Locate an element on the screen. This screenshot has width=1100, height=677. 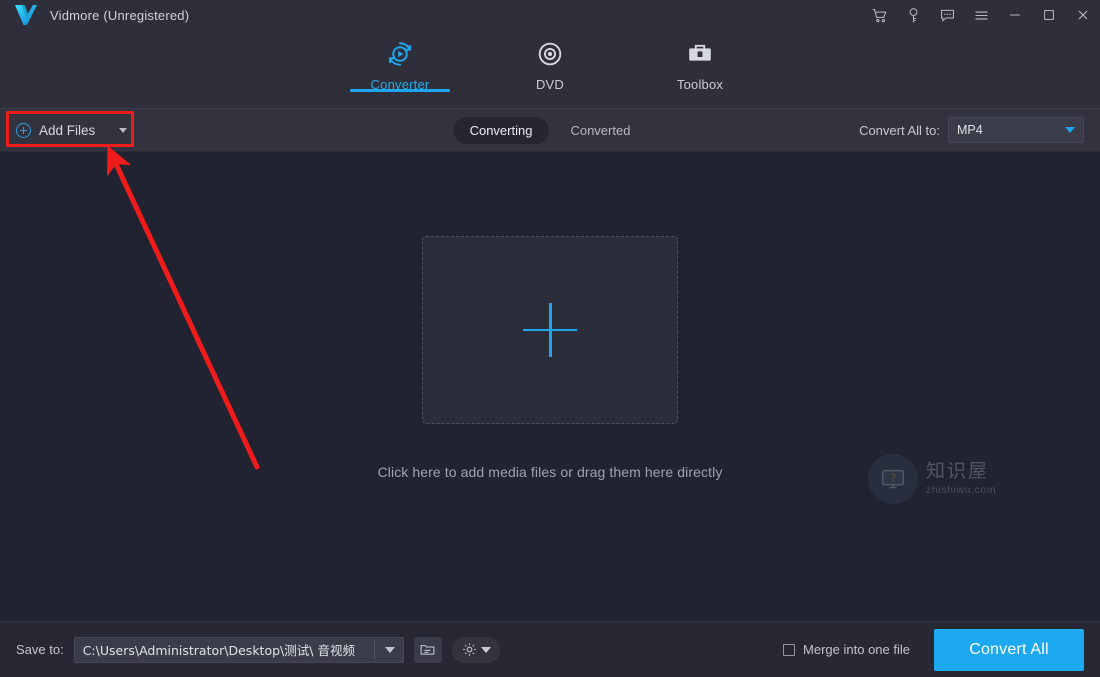
format-chevron-down-icon is located at coordinates (1070, 130).